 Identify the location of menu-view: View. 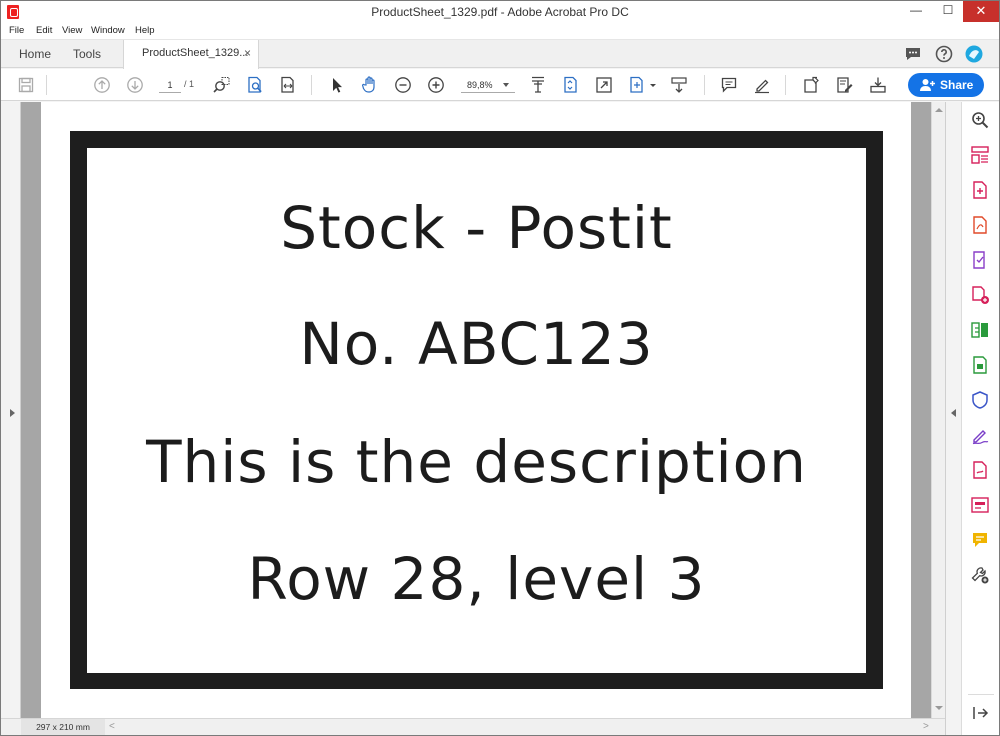
(72, 30).